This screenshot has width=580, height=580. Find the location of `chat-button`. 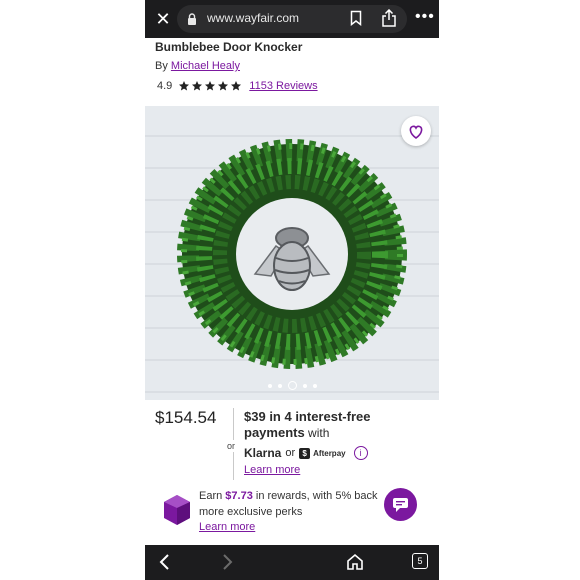

chat-button is located at coordinates (400, 504).